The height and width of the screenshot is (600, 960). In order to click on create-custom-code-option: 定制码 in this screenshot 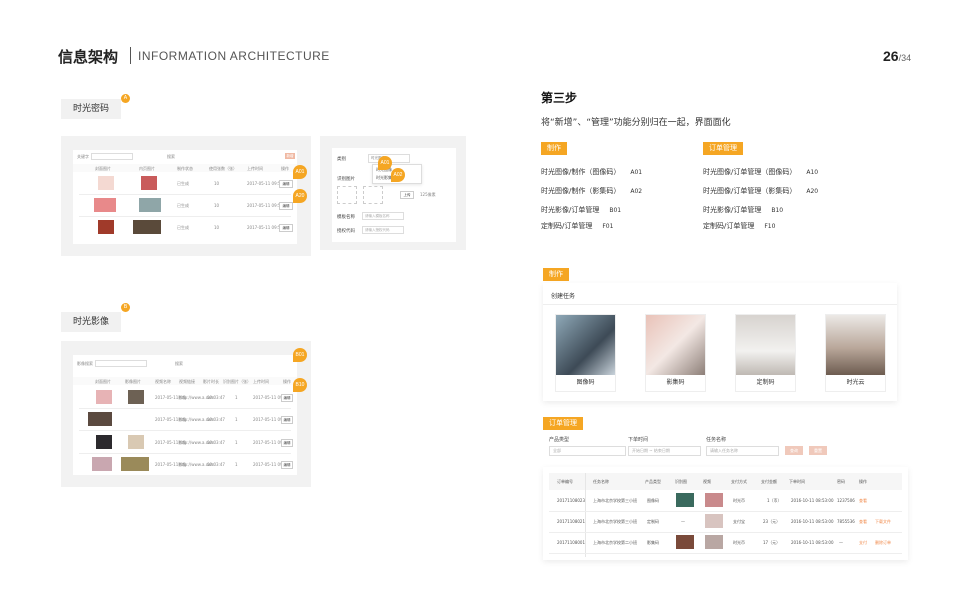, I will do `click(765, 353)`.